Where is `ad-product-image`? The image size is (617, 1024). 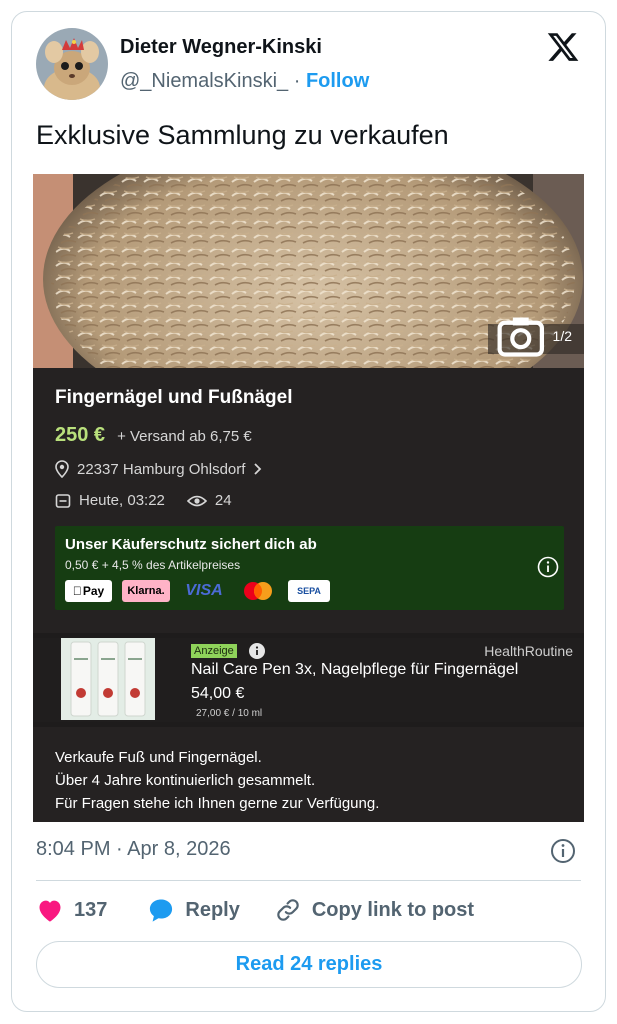
ad-product-image is located at coordinates (108, 679).